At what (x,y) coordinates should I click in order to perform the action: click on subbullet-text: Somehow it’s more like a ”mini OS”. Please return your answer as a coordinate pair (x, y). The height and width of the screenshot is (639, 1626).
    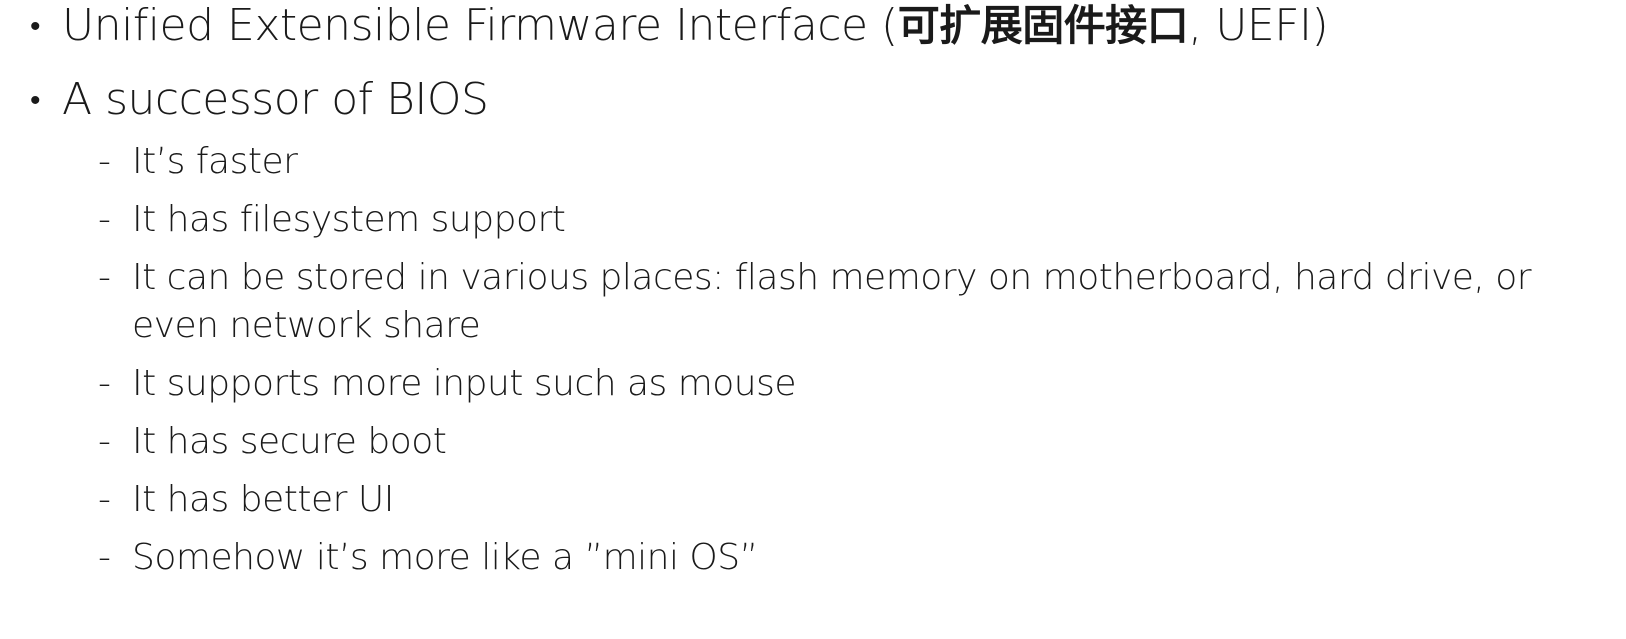
    Looking at the image, I should click on (445, 557).